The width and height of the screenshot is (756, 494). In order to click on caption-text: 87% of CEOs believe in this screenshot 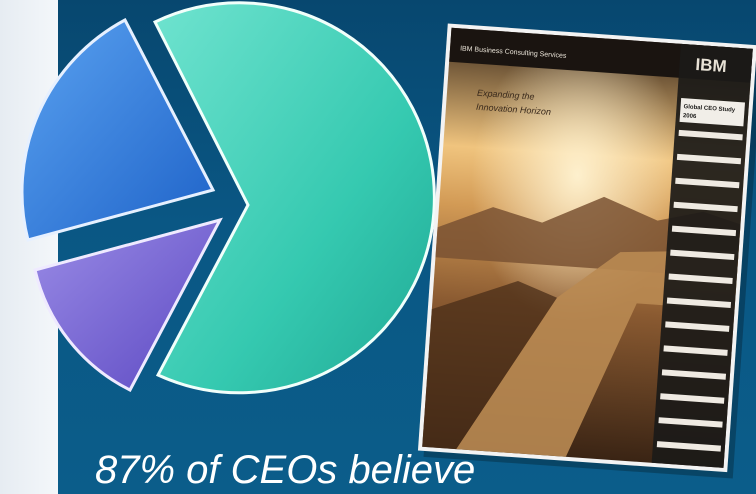, I will do `click(285, 470)`.